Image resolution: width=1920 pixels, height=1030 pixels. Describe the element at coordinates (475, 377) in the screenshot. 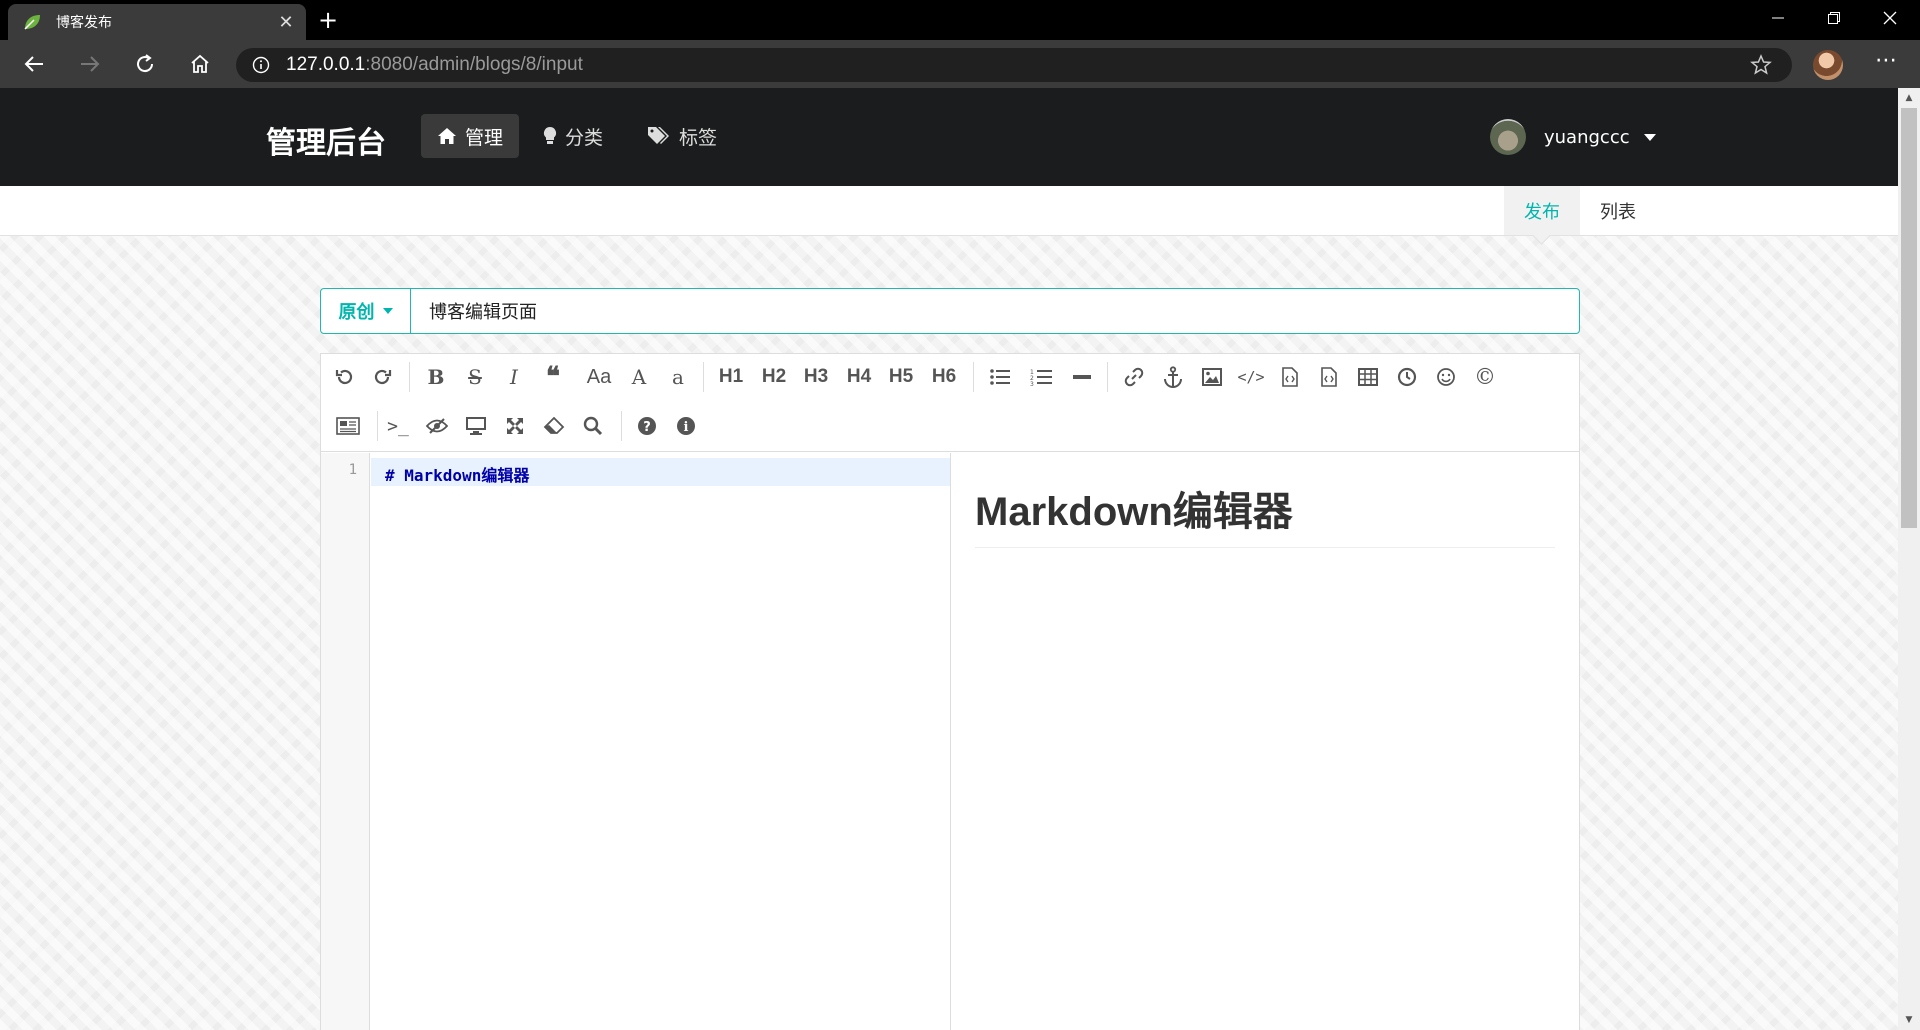

I see `strikethrough-icon: S` at that location.